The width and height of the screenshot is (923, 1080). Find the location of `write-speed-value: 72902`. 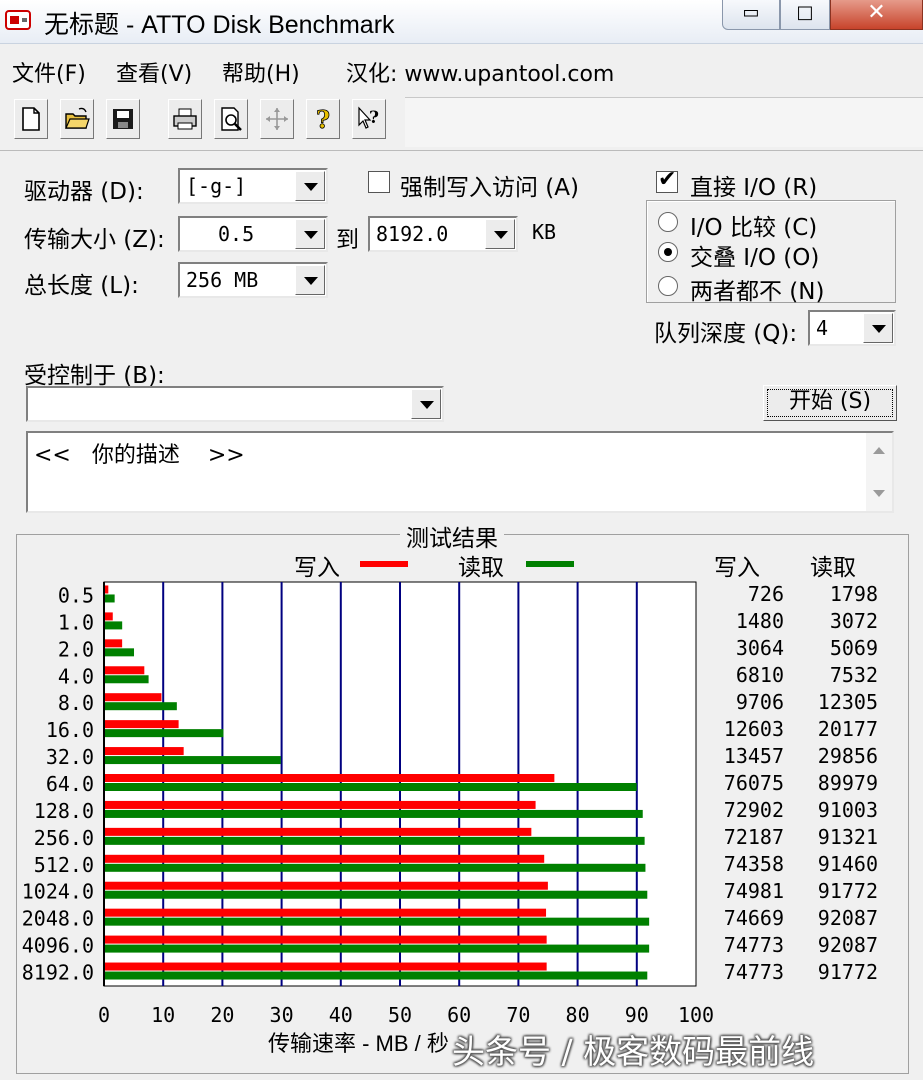

write-speed-value: 72902 is located at coordinates (753, 809).